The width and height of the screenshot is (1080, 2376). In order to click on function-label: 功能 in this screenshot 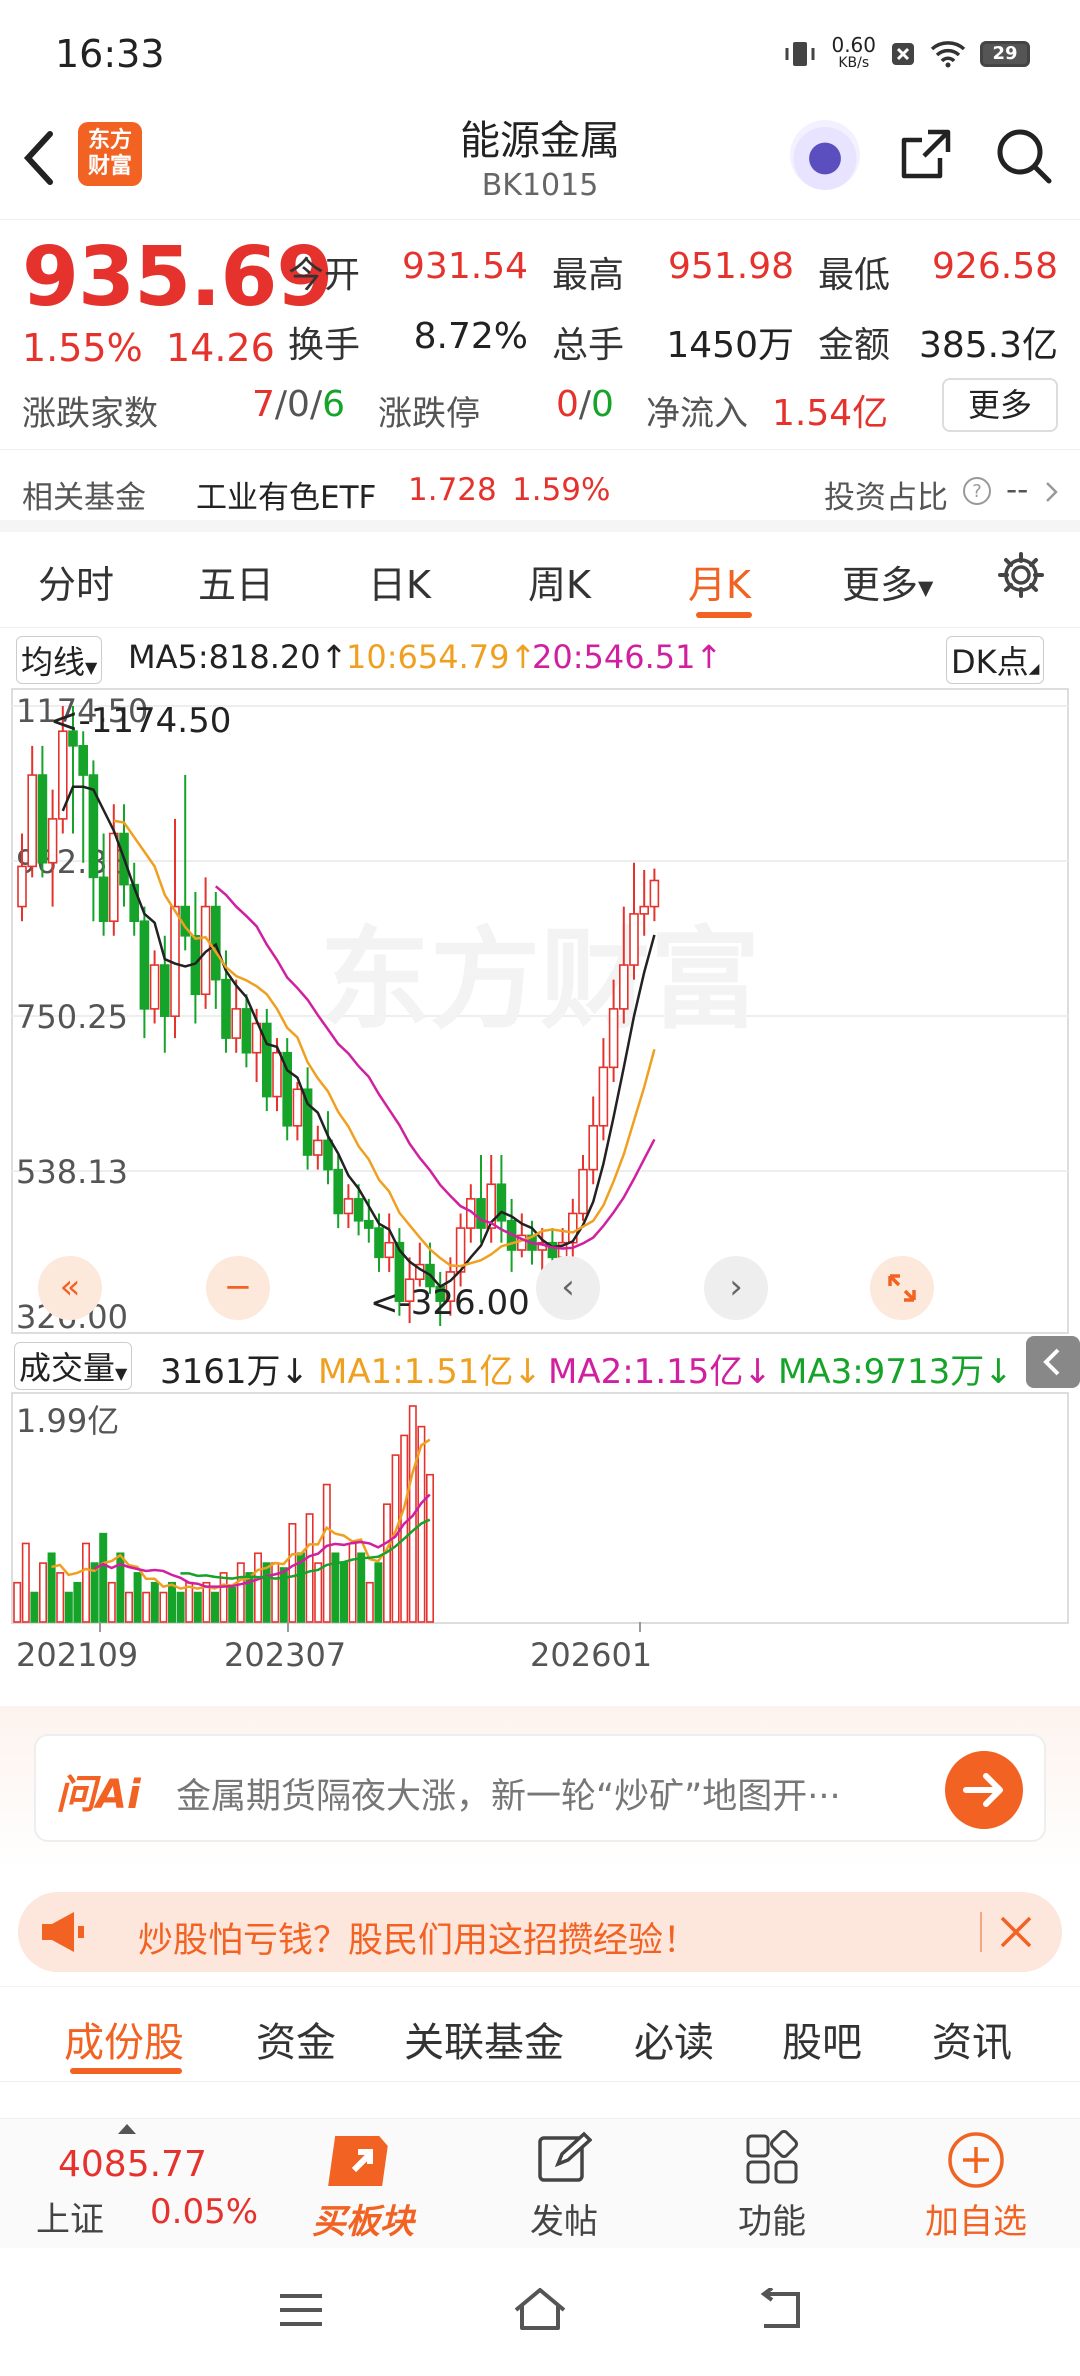, I will do `click(772, 2218)`.